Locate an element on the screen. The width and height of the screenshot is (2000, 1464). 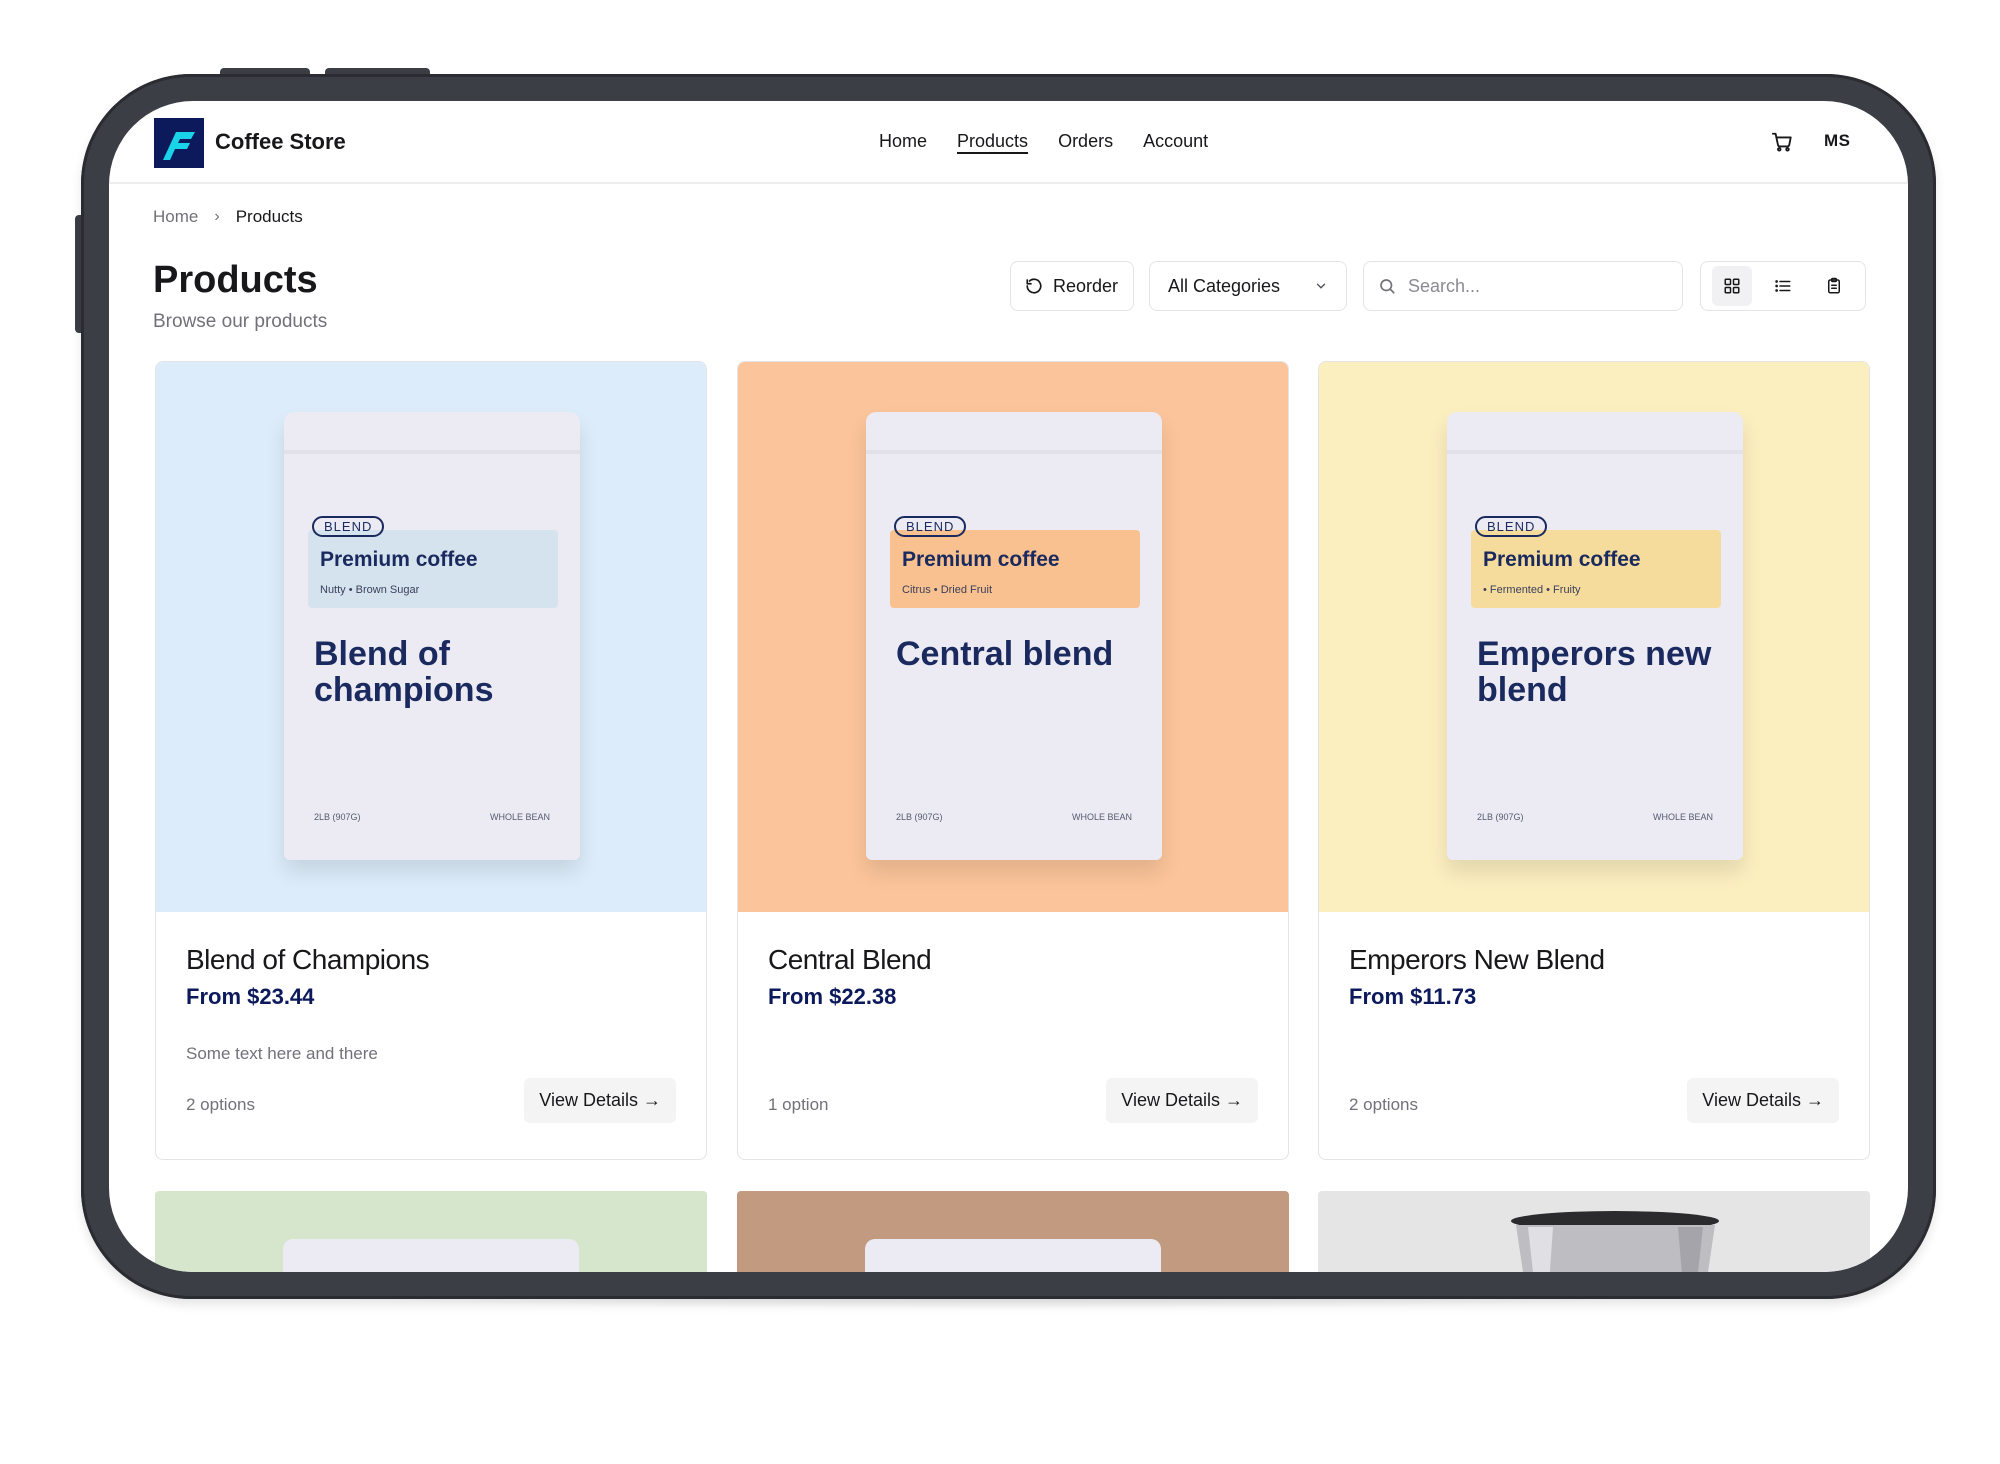
list-view-button is located at coordinates (1783, 286).